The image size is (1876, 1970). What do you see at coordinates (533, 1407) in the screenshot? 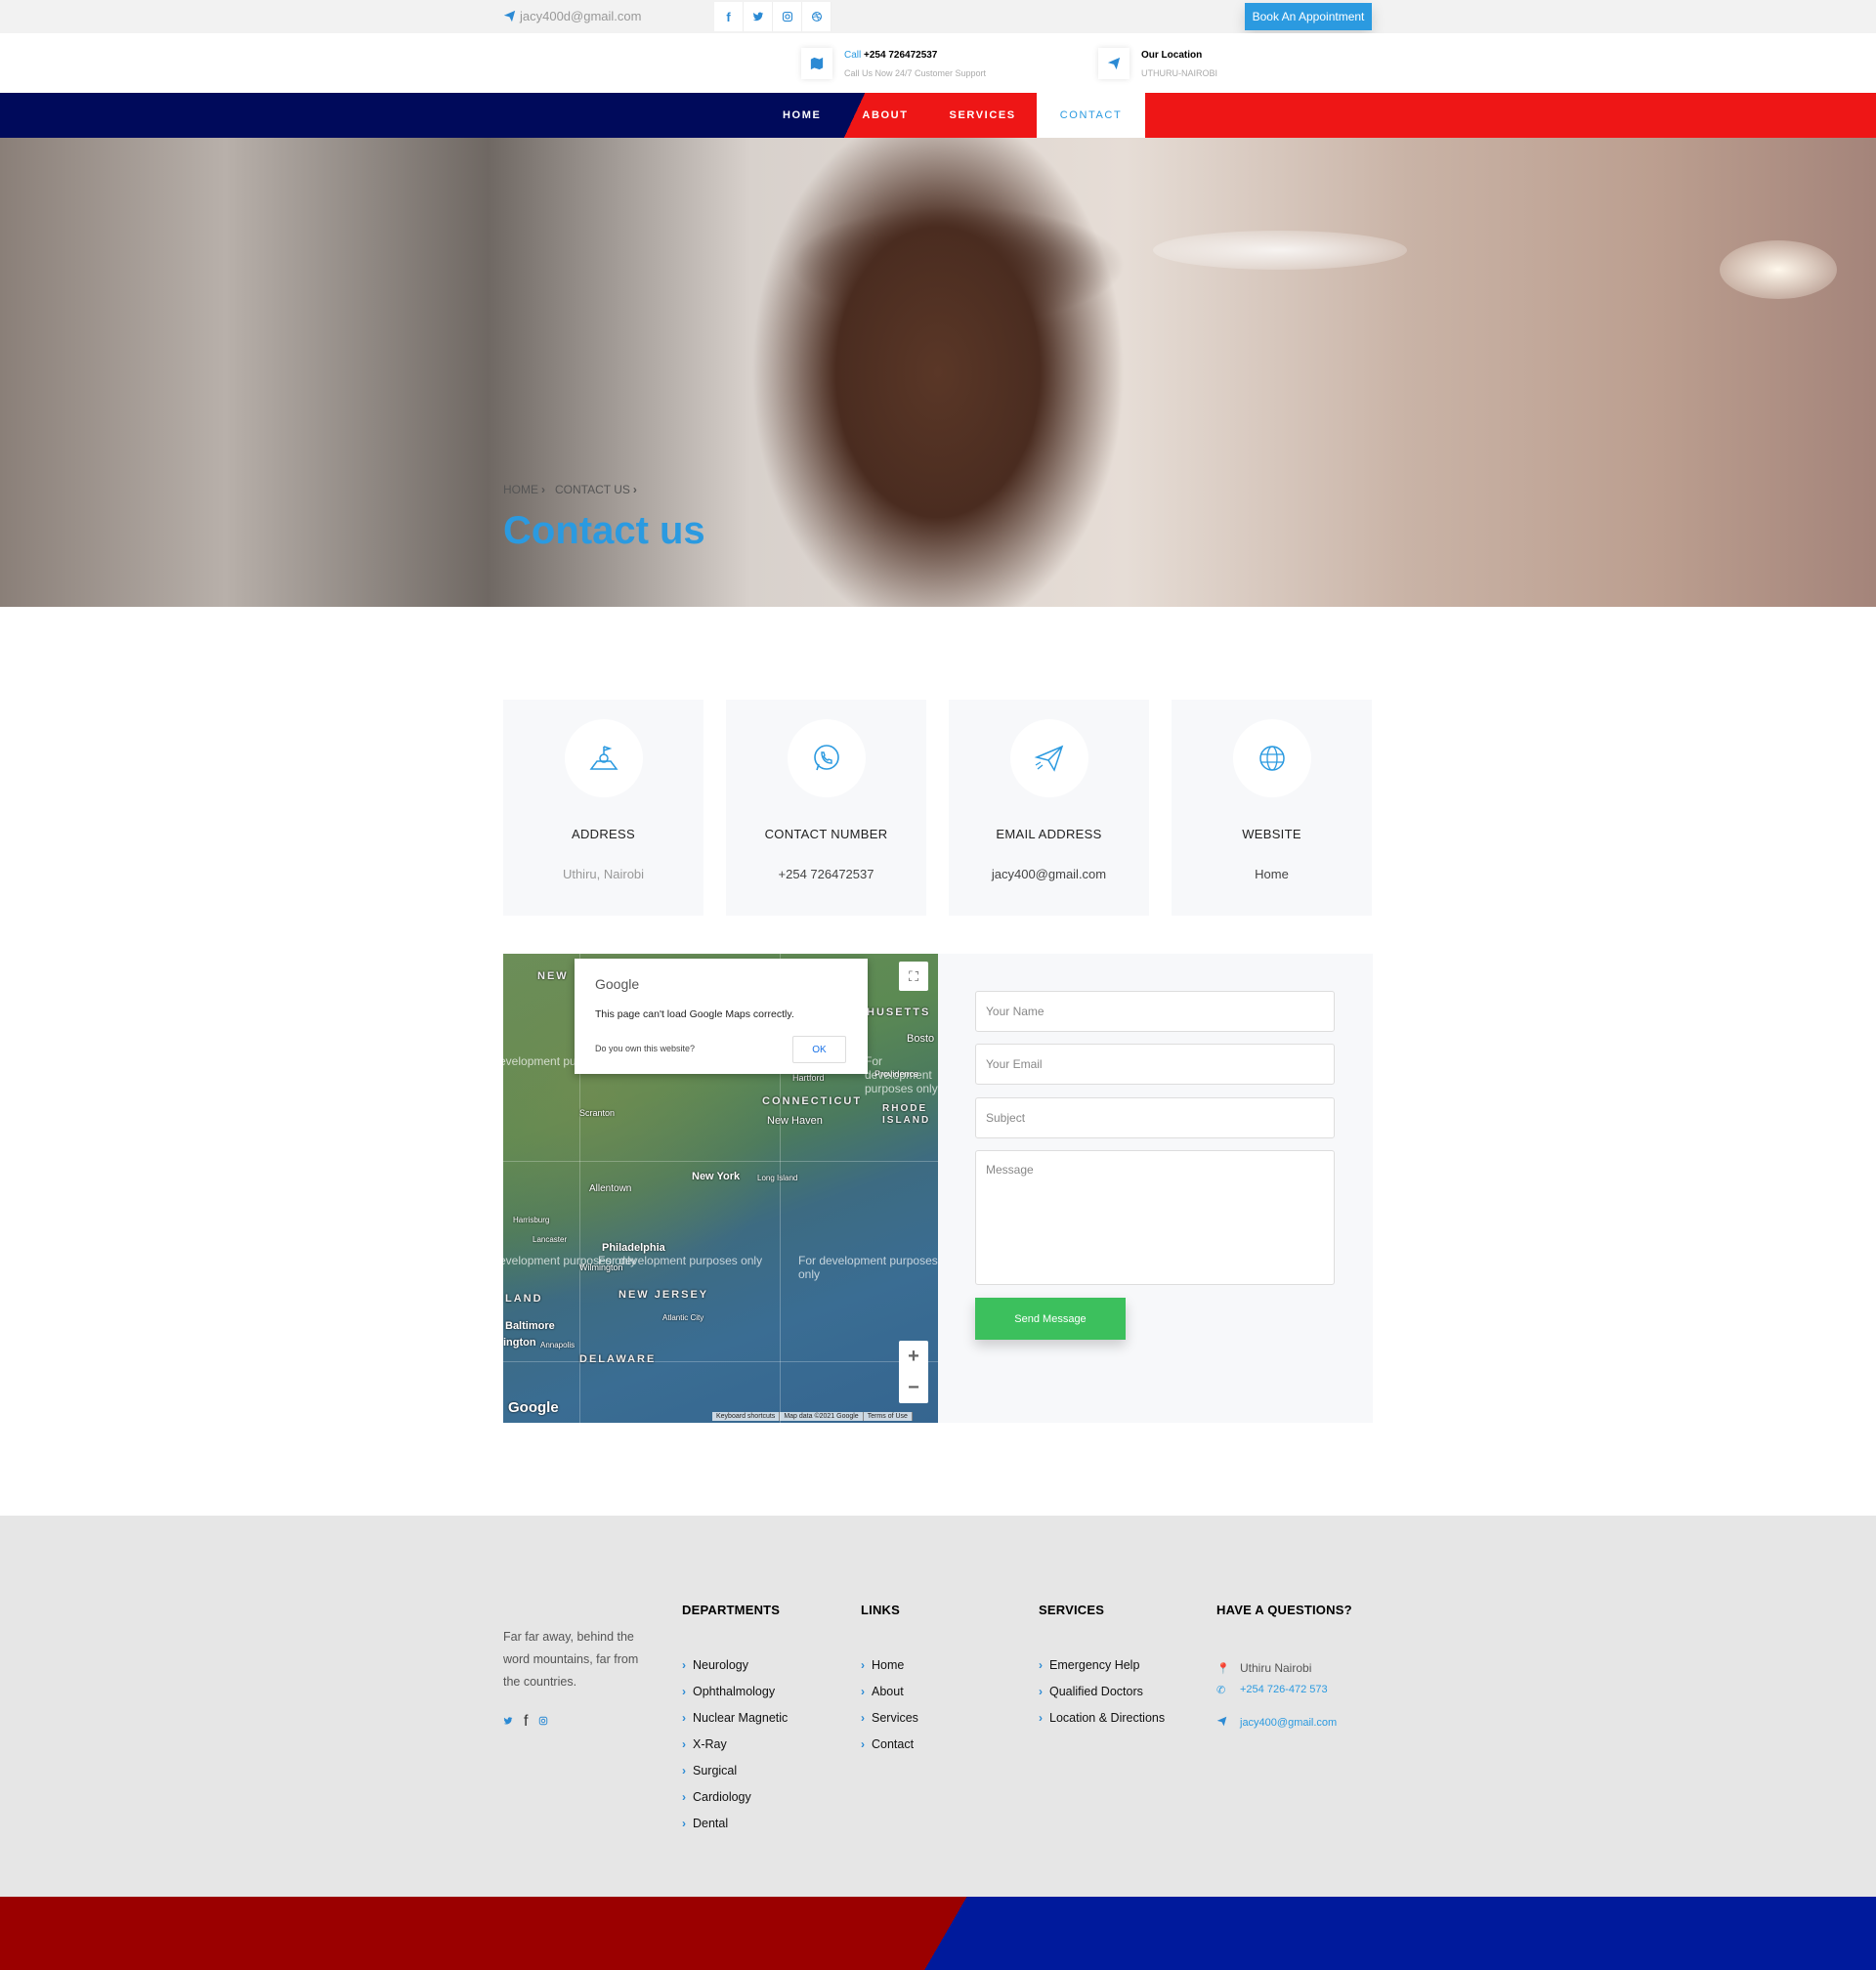
I see `google-logo: Google` at bounding box center [533, 1407].